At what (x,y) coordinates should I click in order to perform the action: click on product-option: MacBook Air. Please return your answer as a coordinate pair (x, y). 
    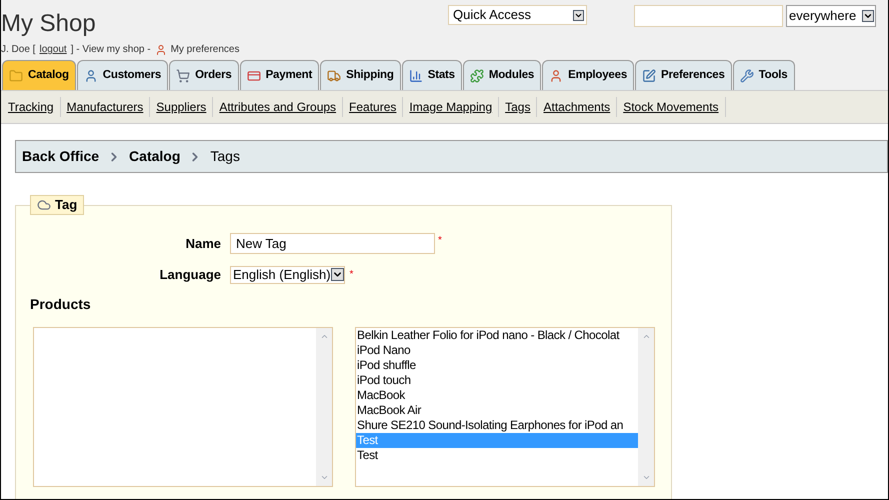
    Looking at the image, I should click on (497, 410).